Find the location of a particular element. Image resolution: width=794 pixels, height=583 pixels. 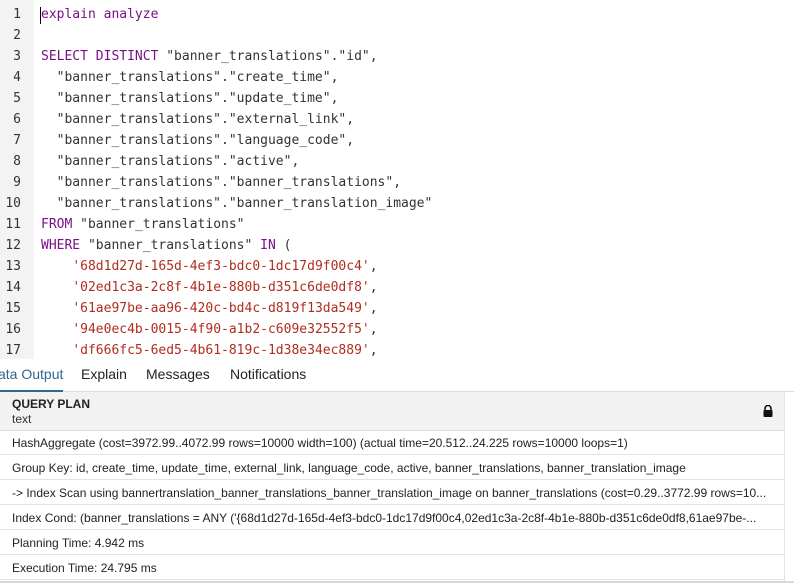

line-number: 3 is located at coordinates (17, 56).